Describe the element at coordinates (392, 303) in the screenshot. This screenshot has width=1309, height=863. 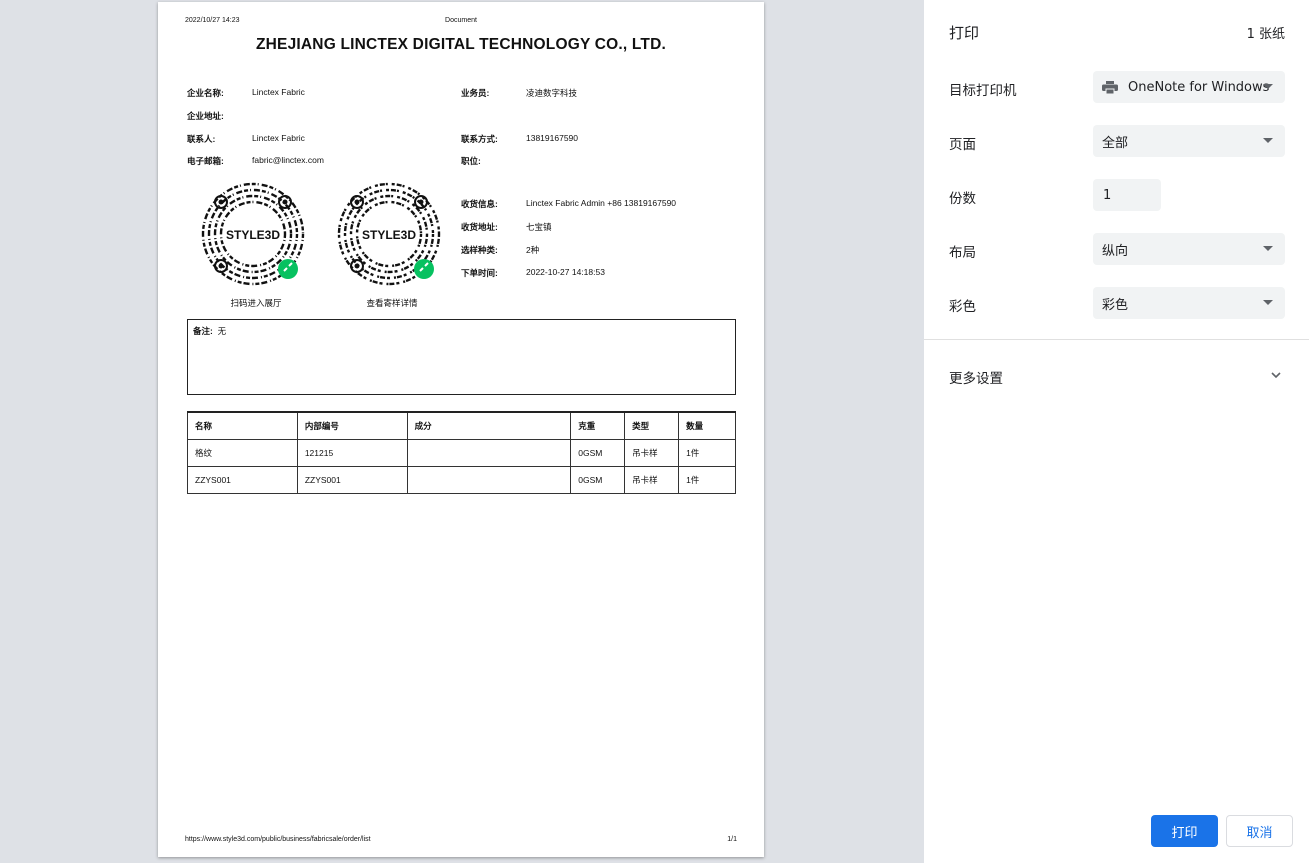
I see `qr-caption: 查看寄样详情` at that location.